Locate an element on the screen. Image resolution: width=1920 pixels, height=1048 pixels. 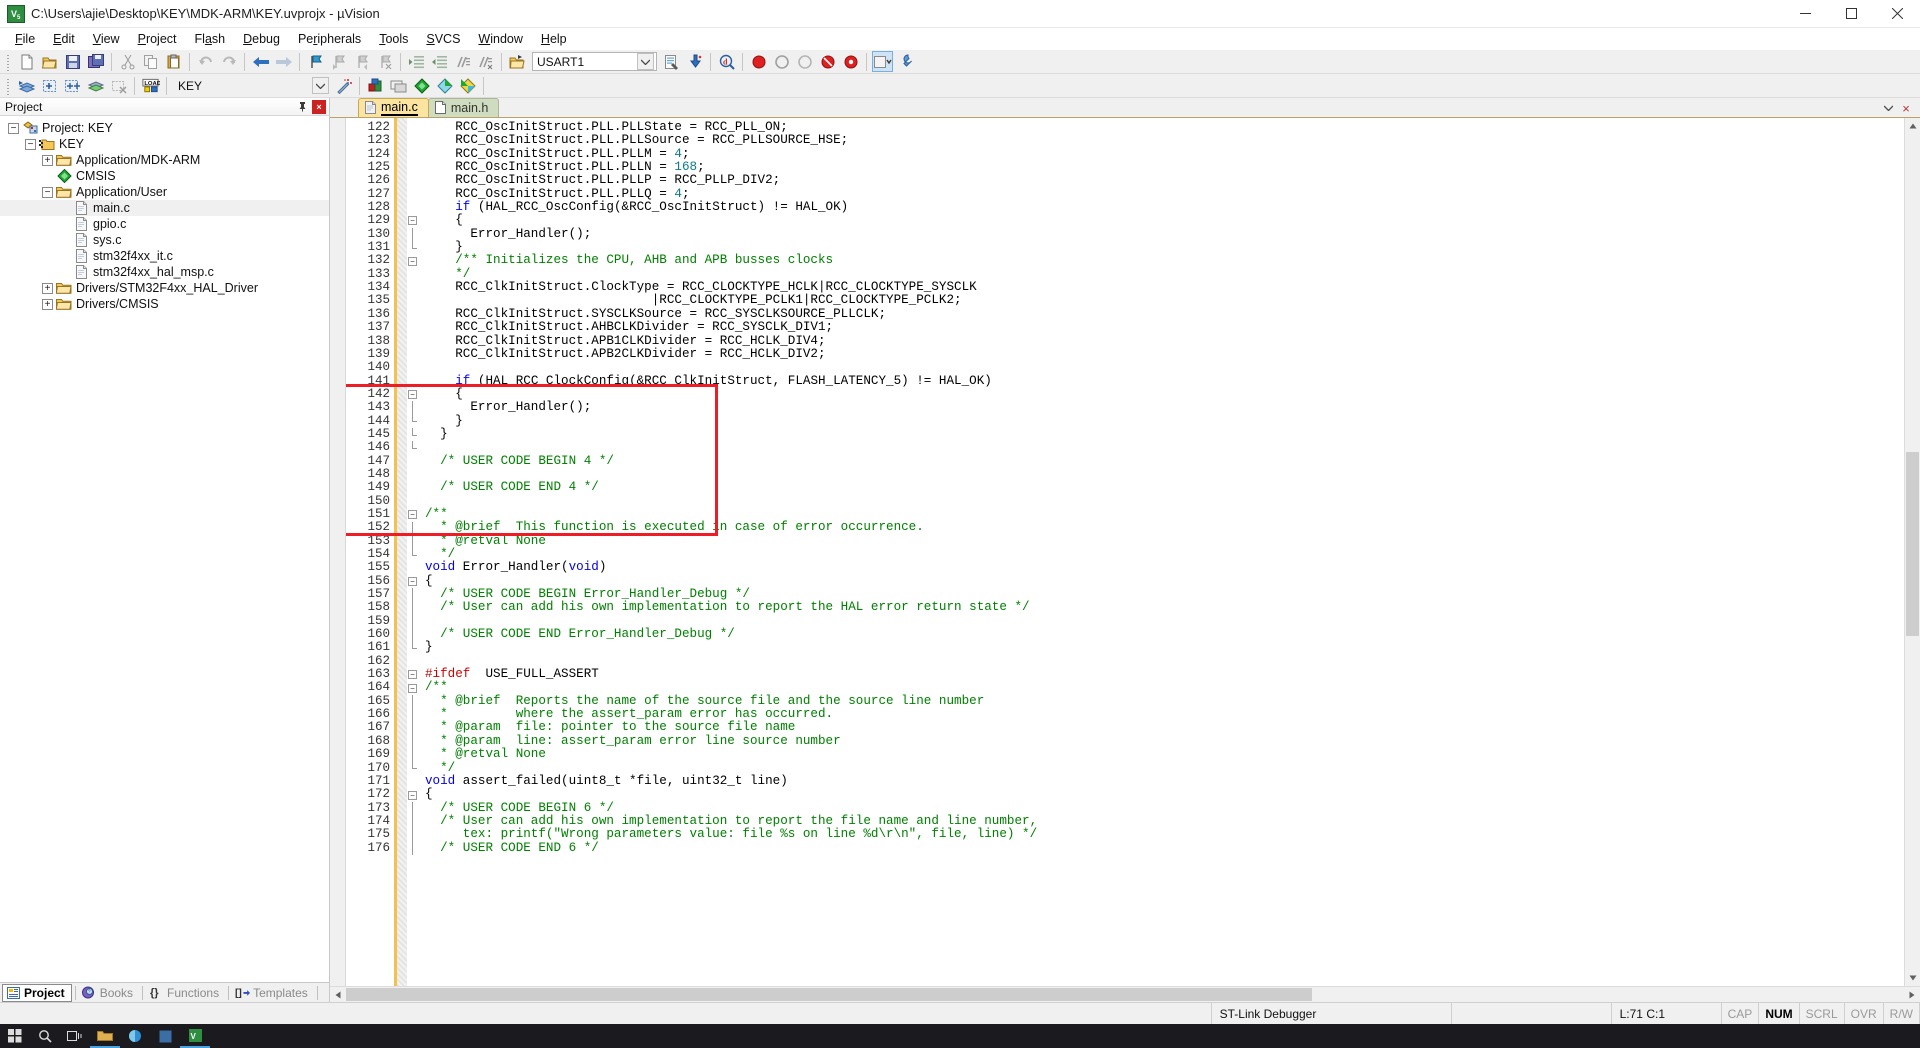
vertical-scroll-thumb is located at coordinates (1912, 543).